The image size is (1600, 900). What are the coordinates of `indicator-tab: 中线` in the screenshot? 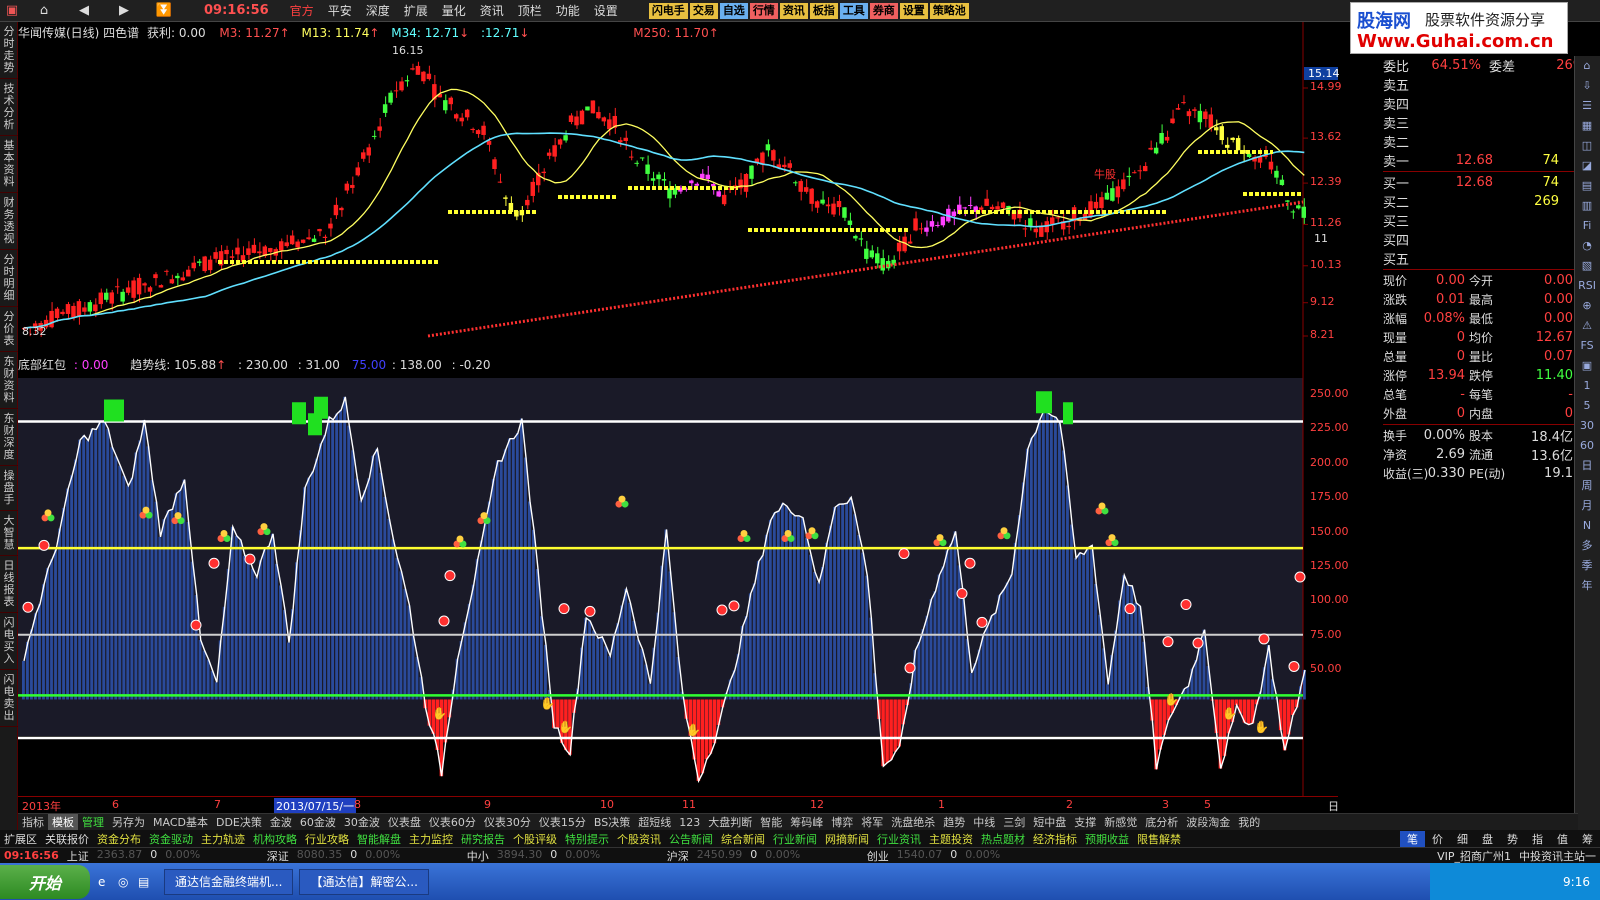 It's located at (984, 822).